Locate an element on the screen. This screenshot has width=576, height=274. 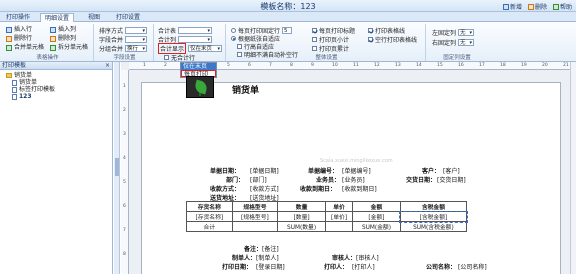
table-cell: [数量] is located at coordinates (301, 216).